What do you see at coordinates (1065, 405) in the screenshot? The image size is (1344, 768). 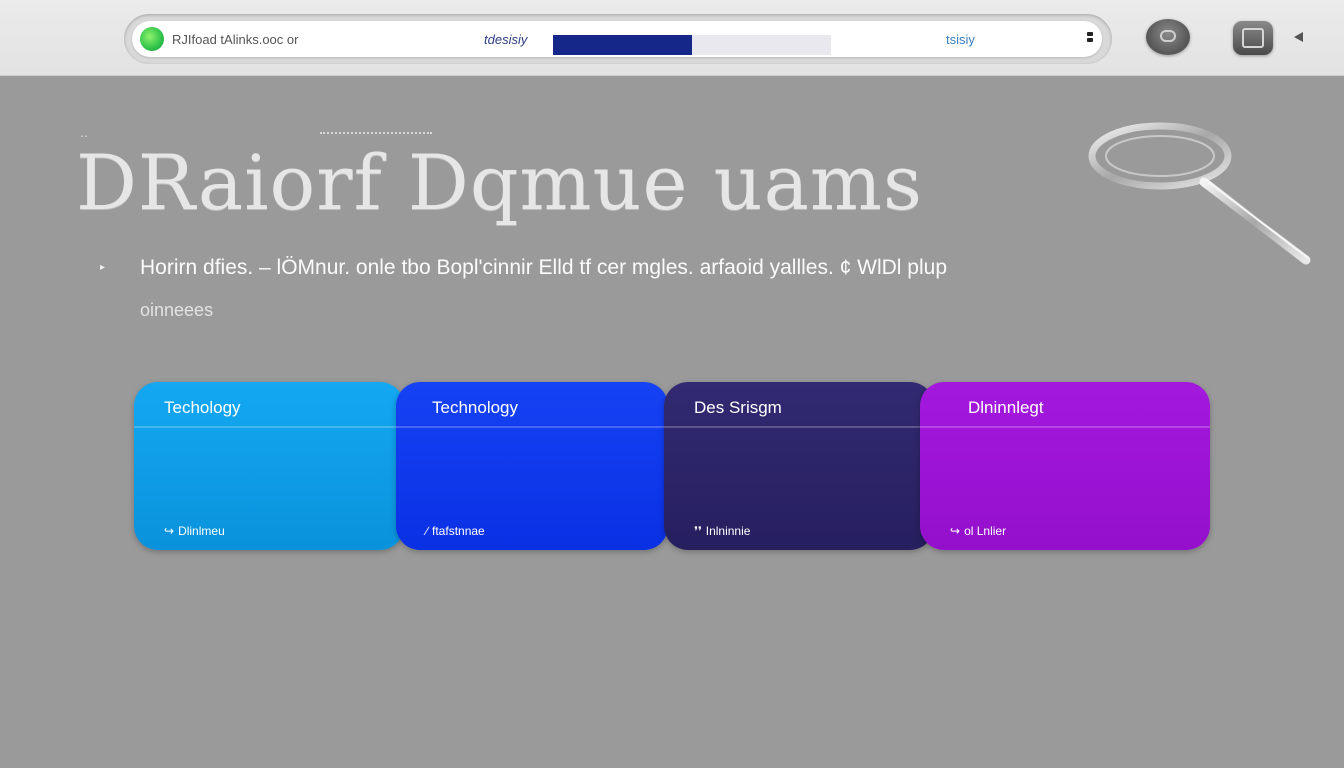 I see `card-header` at bounding box center [1065, 405].